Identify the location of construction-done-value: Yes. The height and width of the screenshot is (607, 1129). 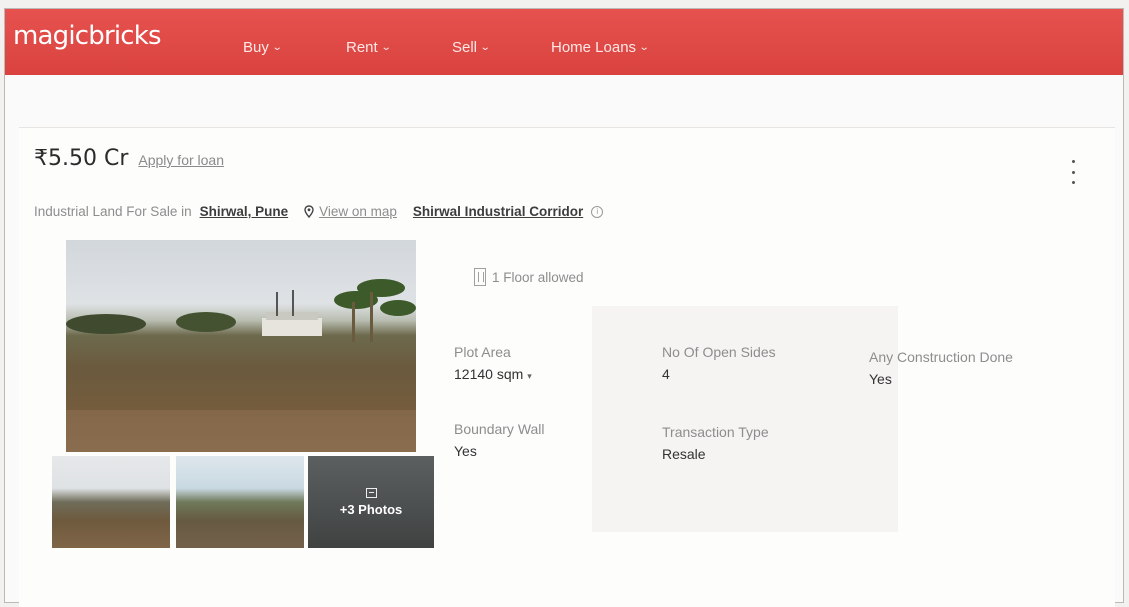
(880, 379).